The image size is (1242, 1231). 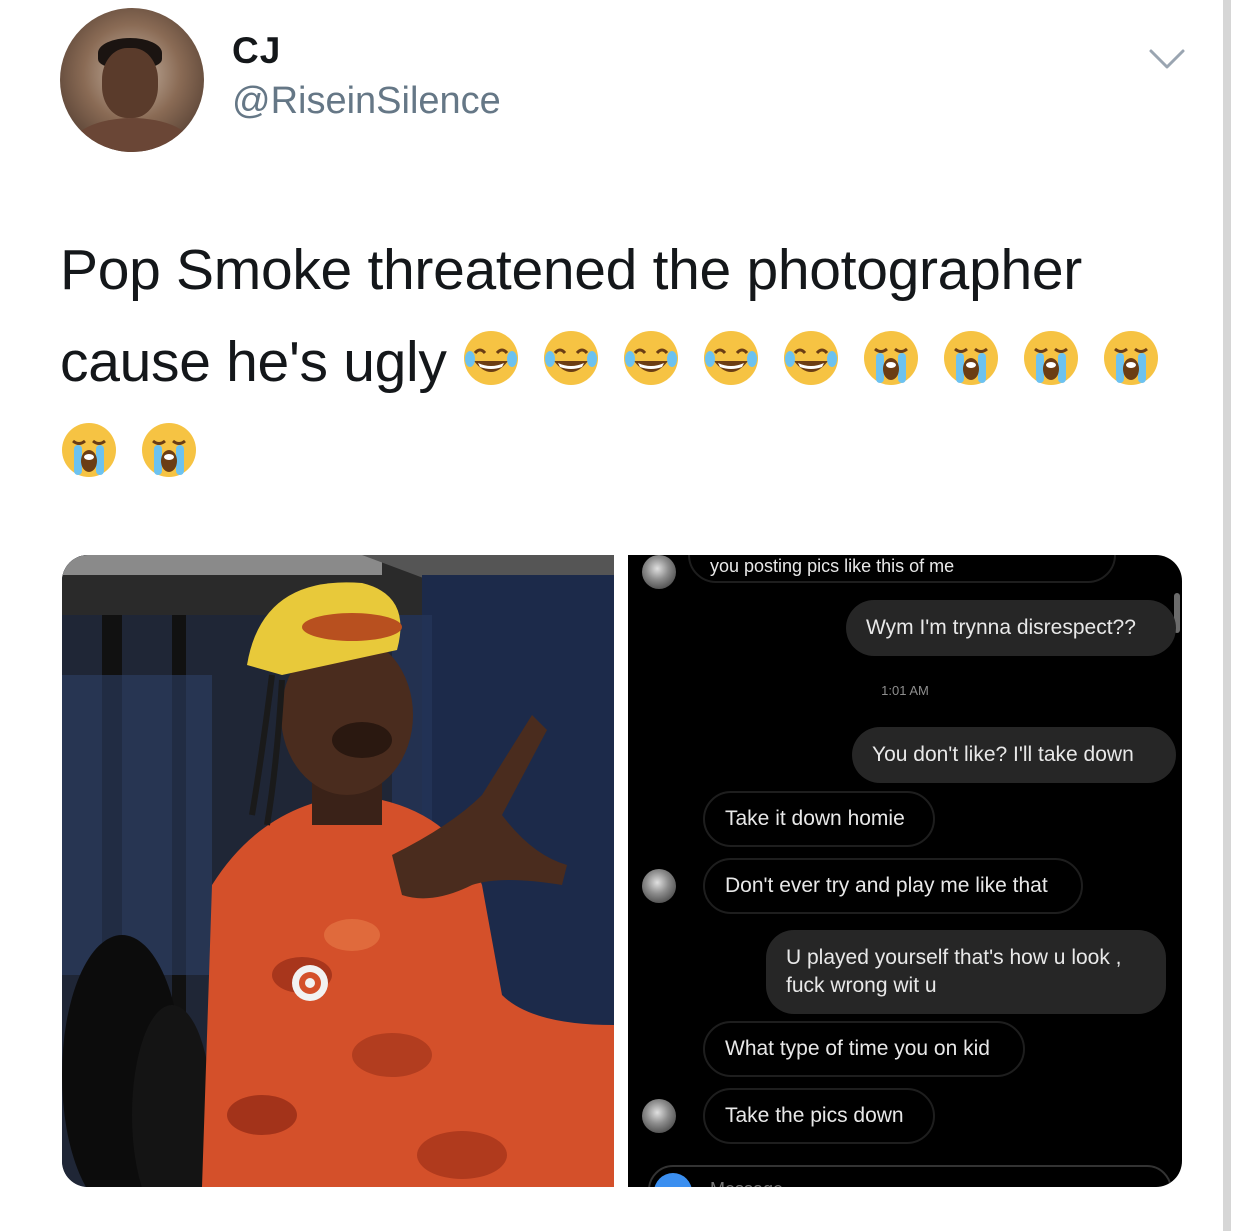 What do you see at coordinates (905, 690) in the screenshot?
I see `message-timestamp: 1:01 AM` at bounding box center [905, 690].